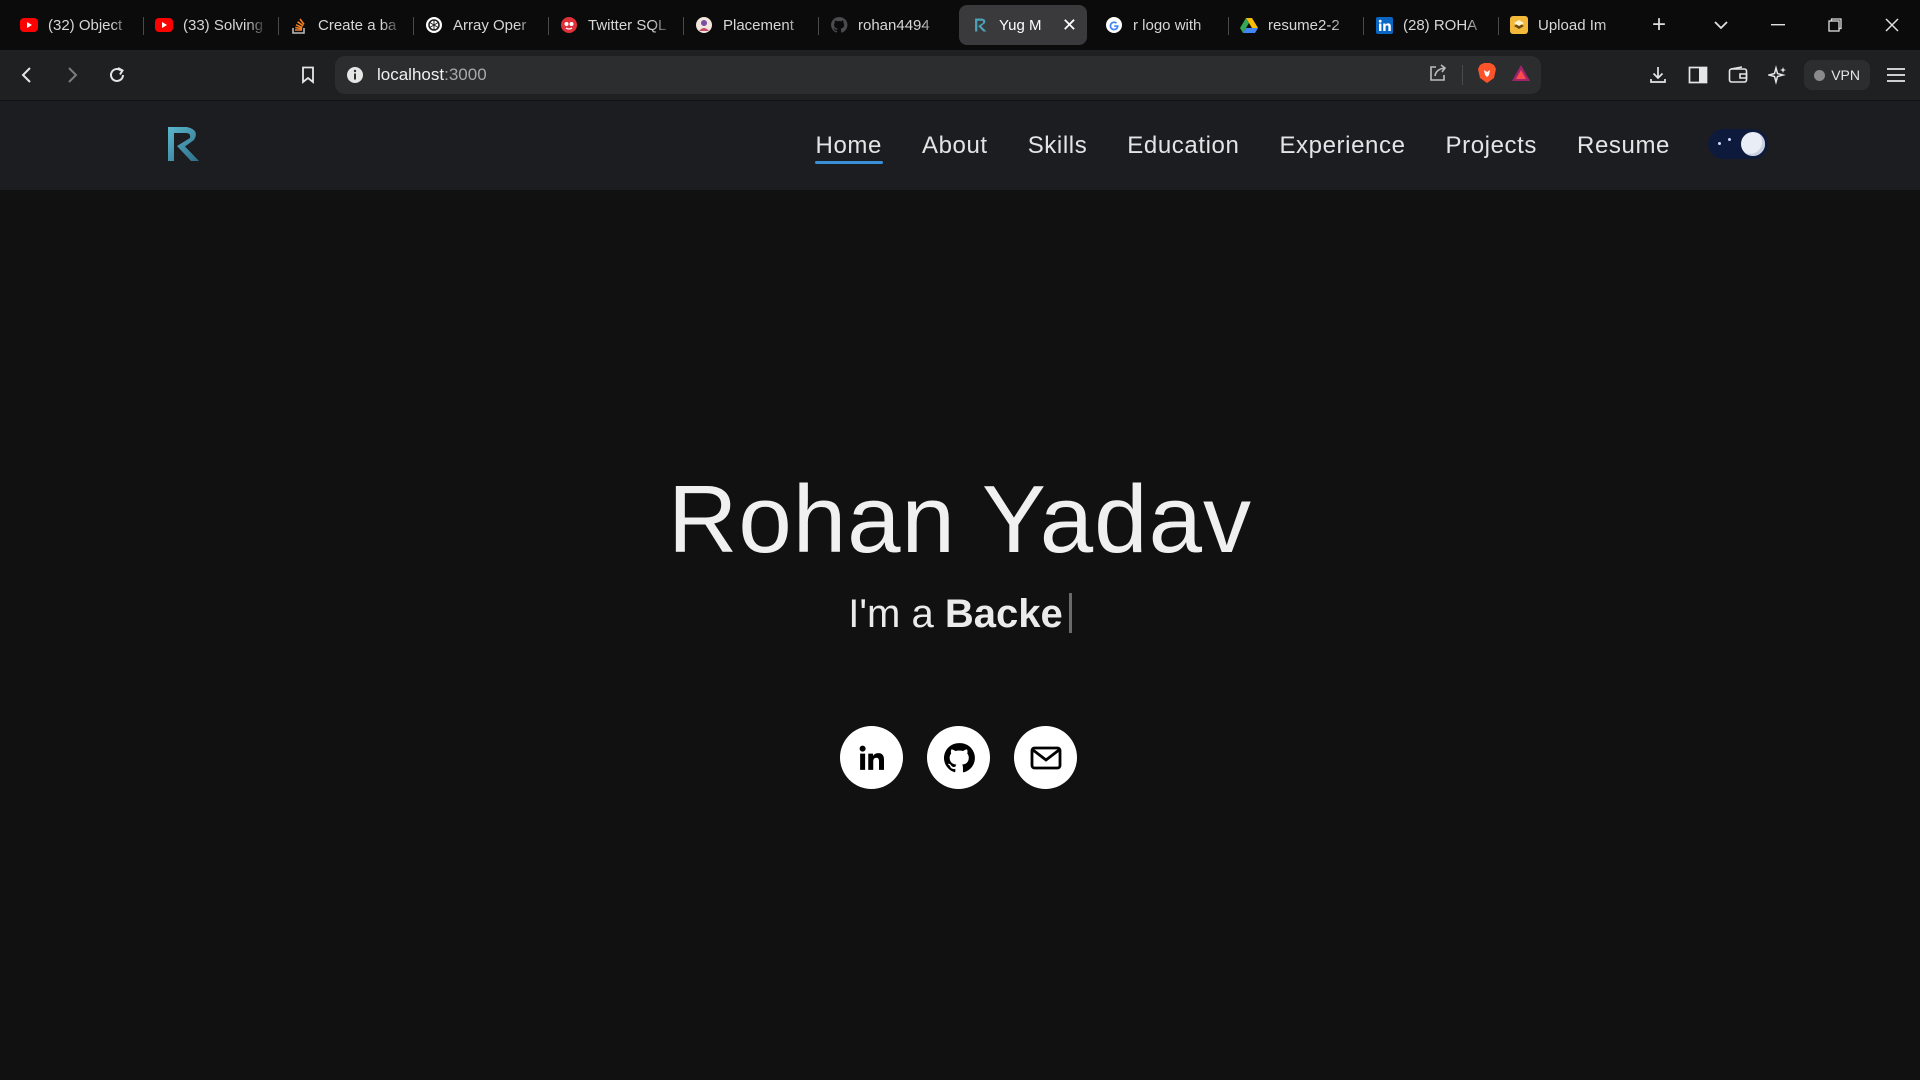  I want to click on tab-title: Twitter SQL, so click(627, 25).